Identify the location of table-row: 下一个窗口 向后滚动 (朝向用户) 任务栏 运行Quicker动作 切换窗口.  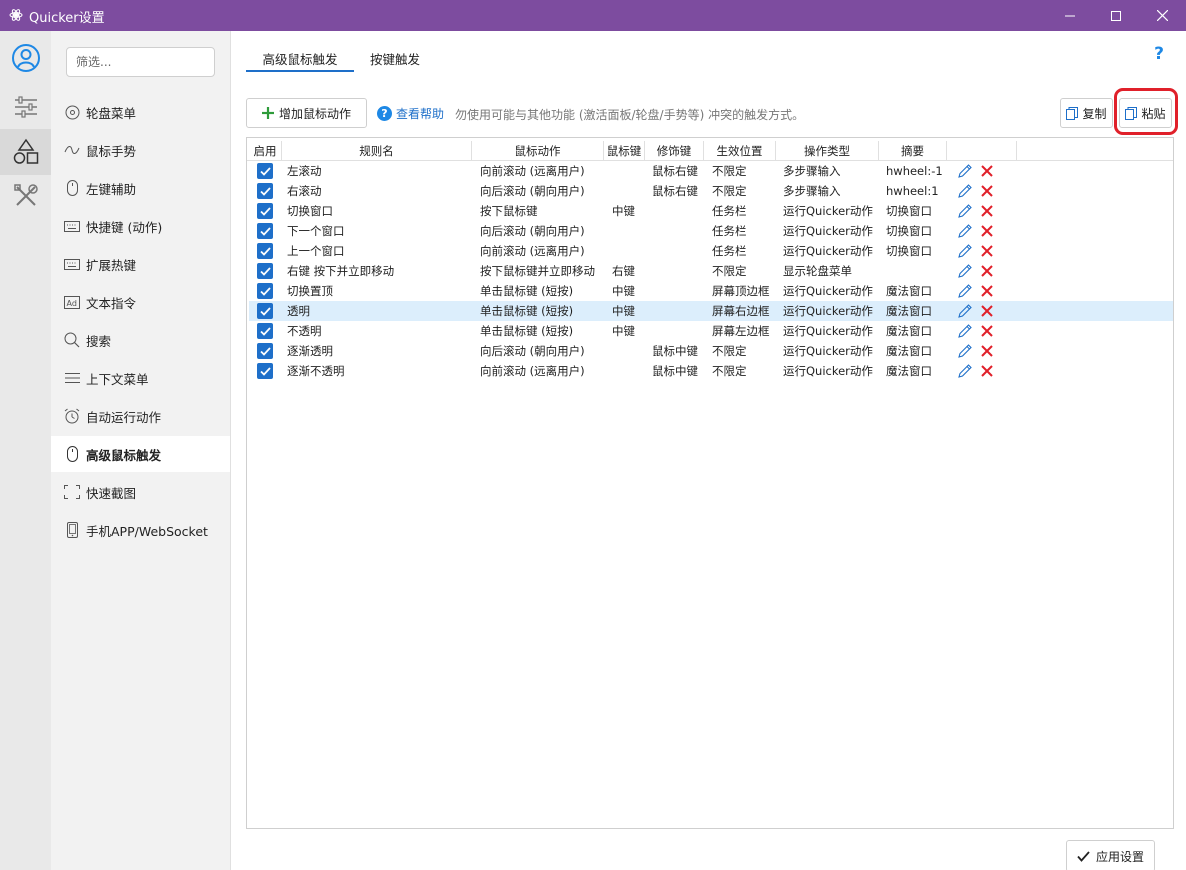
(711, 231).